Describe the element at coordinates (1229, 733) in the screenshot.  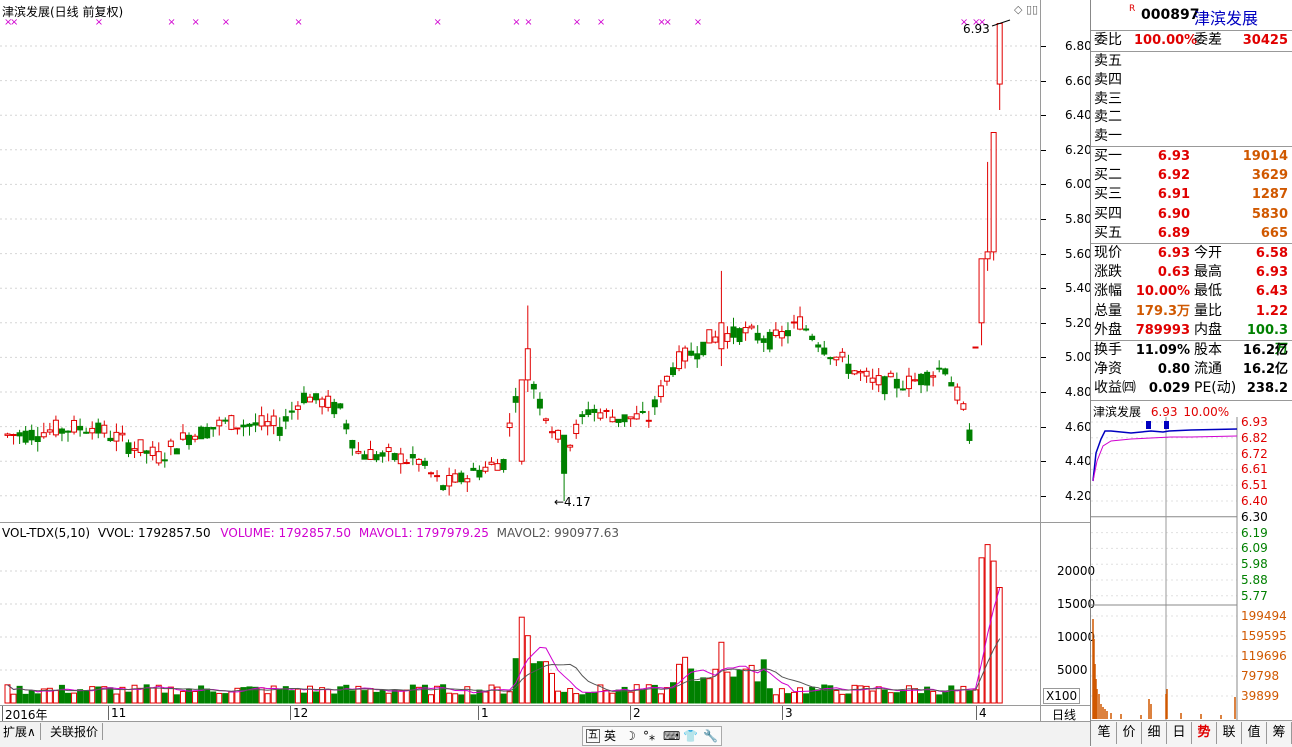
I see `right-tab: 联` at that location.